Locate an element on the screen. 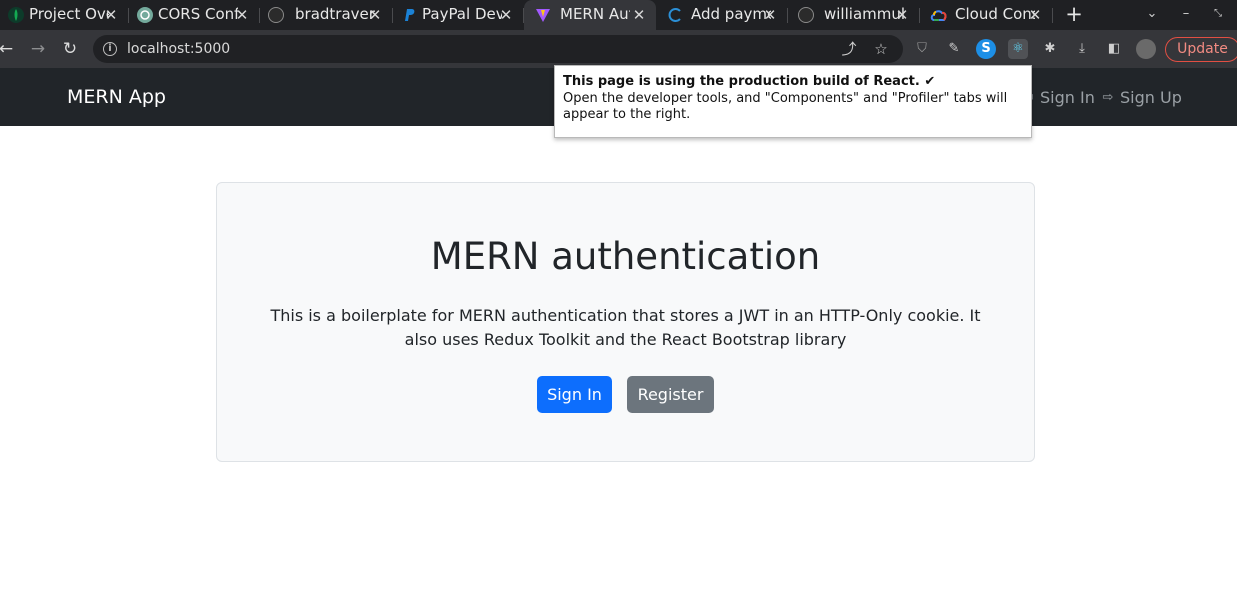 The height and width of the screenshot is (615, 1237). tab-cors-configuration: CORS Configuration ✕ is located at coordinates (194, 15).